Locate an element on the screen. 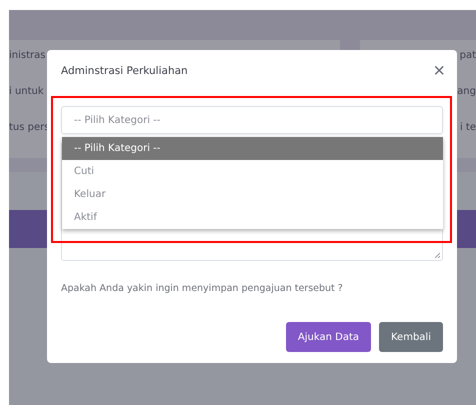 Image resolution: width=476 pixels, height=405 pixels. resize-grip-icon is located at coordinates (437, 255).